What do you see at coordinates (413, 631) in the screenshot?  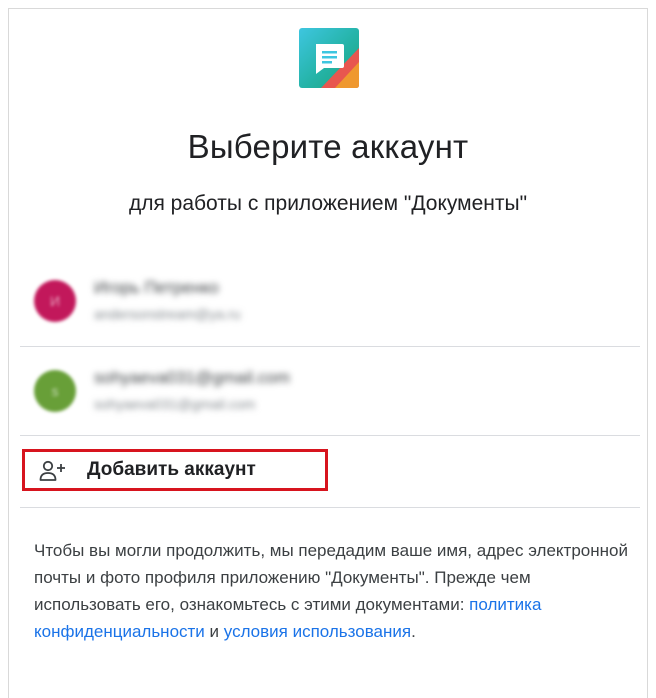 I see `consent-period: .` at bounding box center [413, 631].